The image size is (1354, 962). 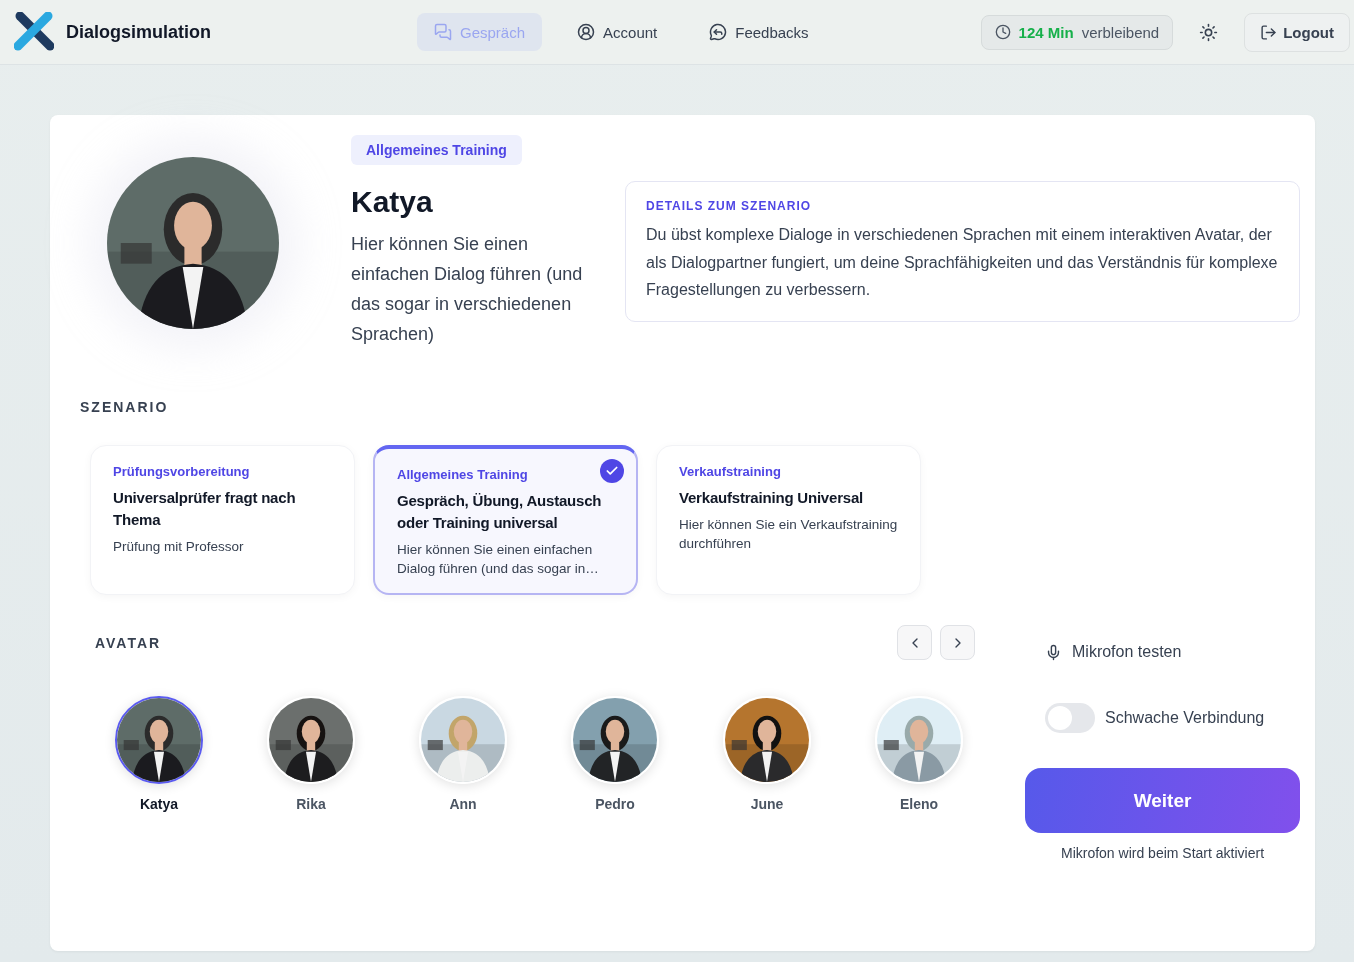 What do you see at coordinates (615, 804) in the screenshot?
I see `avatar-label: Pedro` at bounding box center [615, 804].